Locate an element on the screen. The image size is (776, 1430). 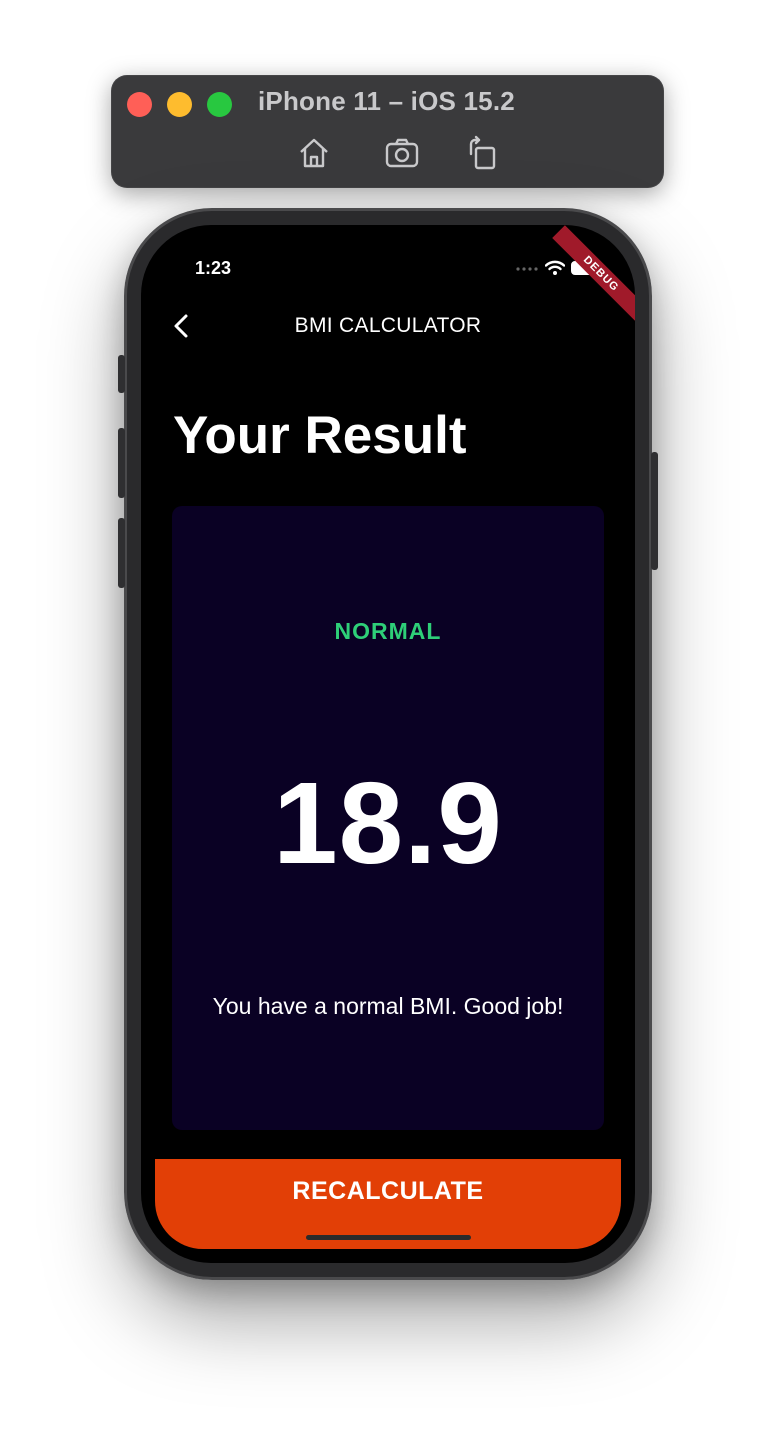
close-window-button is located at coordinates (139, 104).